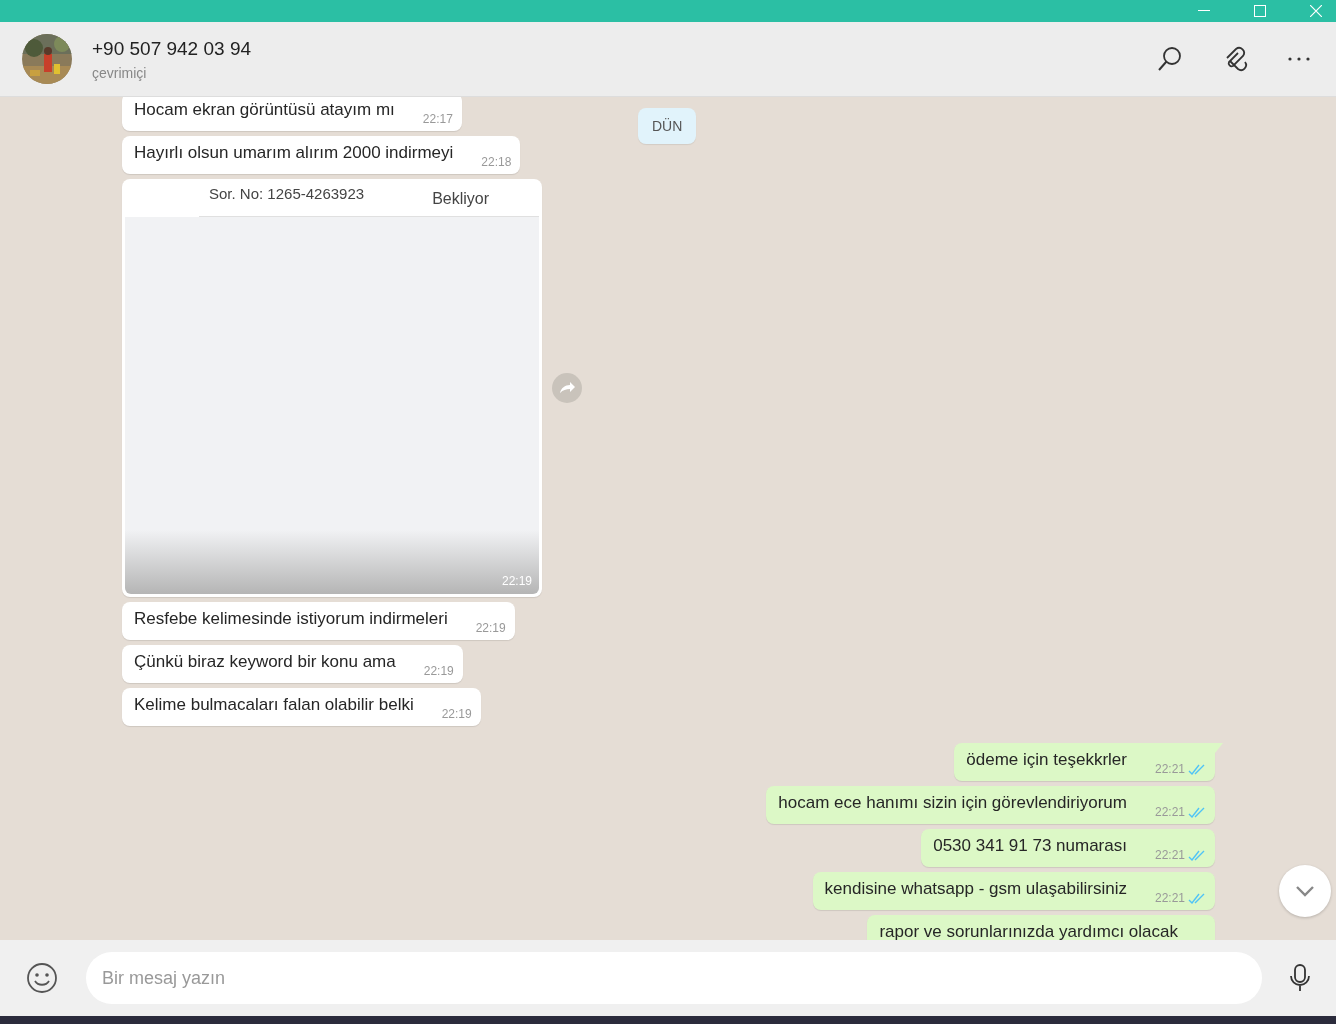 This screenshot has width=1336, height=1024. Describe the element at coordinates (120, 72) in the screenshot. I see `contact-status: çevrimiçi` at that location.